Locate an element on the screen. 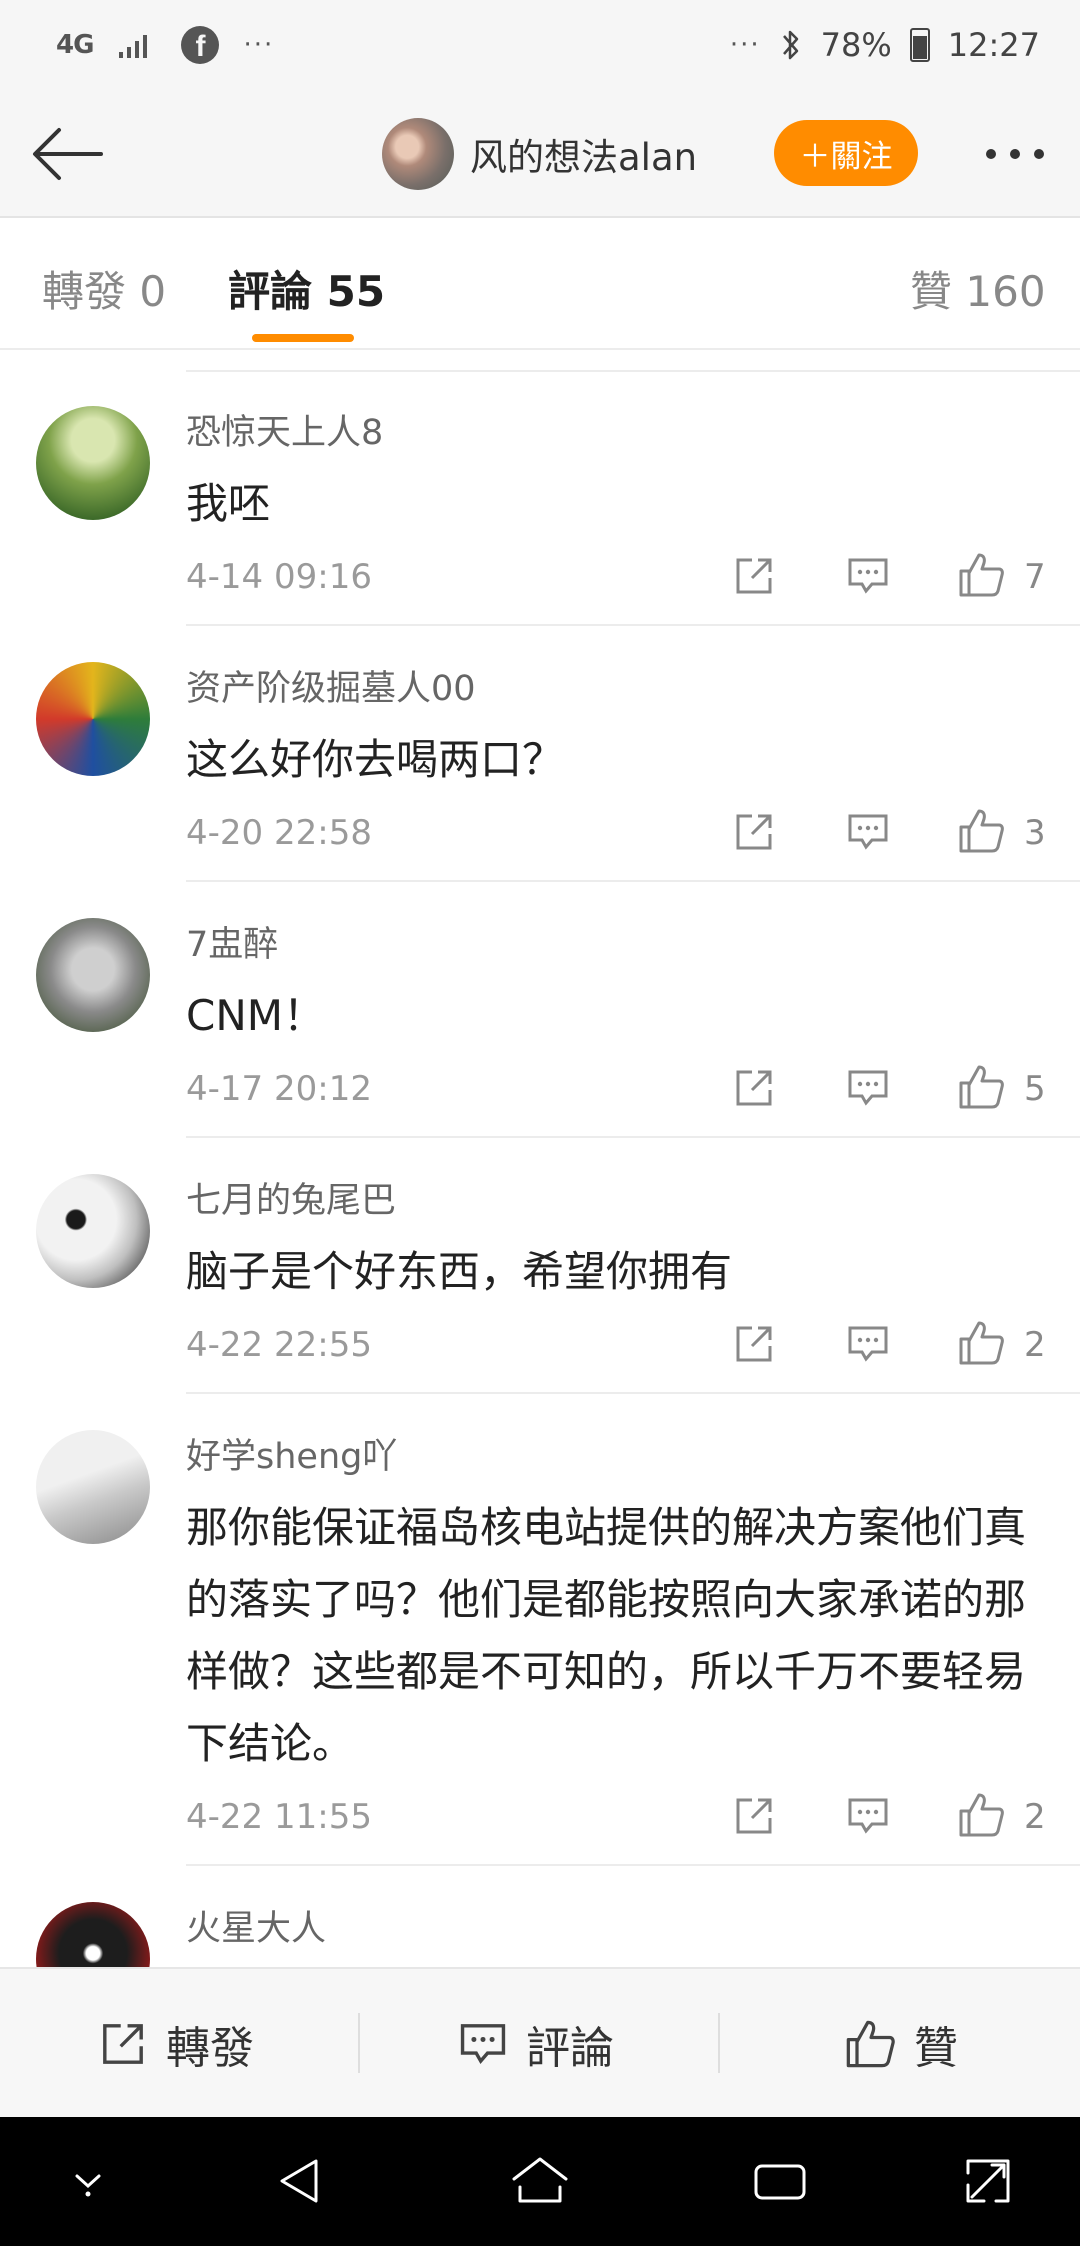 This screenshot has width=1080, height=2246. author-avatar is located at coordinates (418, 154).